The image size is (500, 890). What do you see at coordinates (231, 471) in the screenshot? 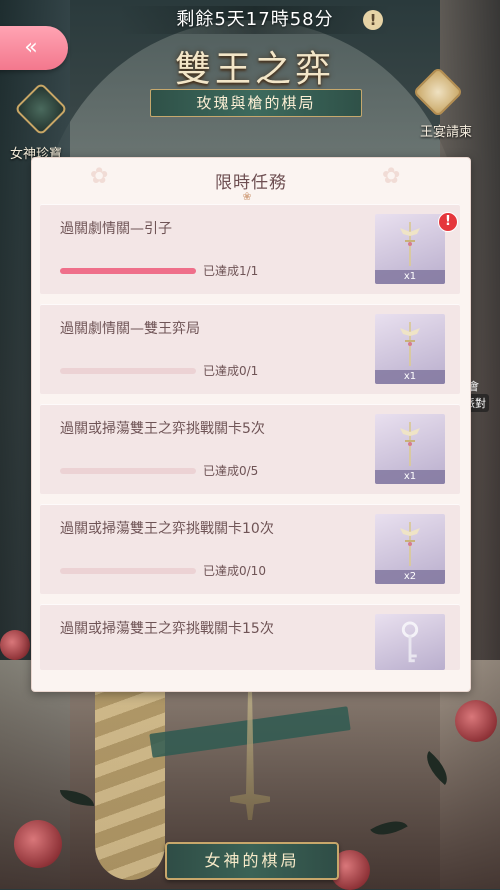
I see `task-progress-text: 已達成0/5` at bounding box center [231, 471].